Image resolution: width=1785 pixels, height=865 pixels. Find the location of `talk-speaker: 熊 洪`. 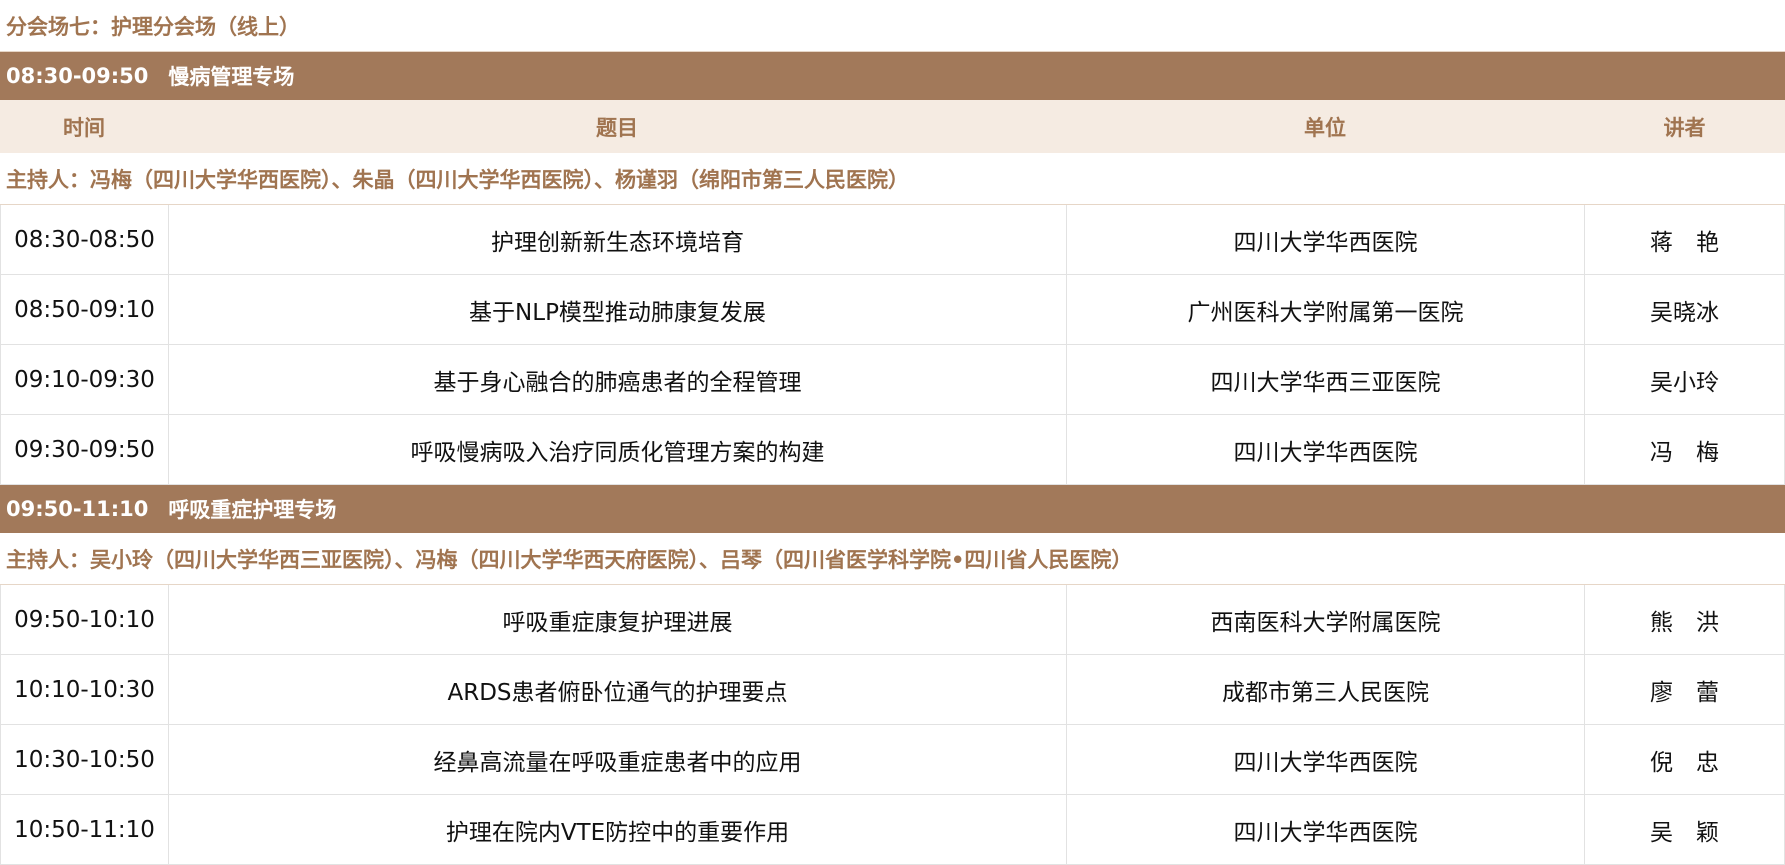

talk-speaker: 熊 洪 is located at coordinates (1684, 619).